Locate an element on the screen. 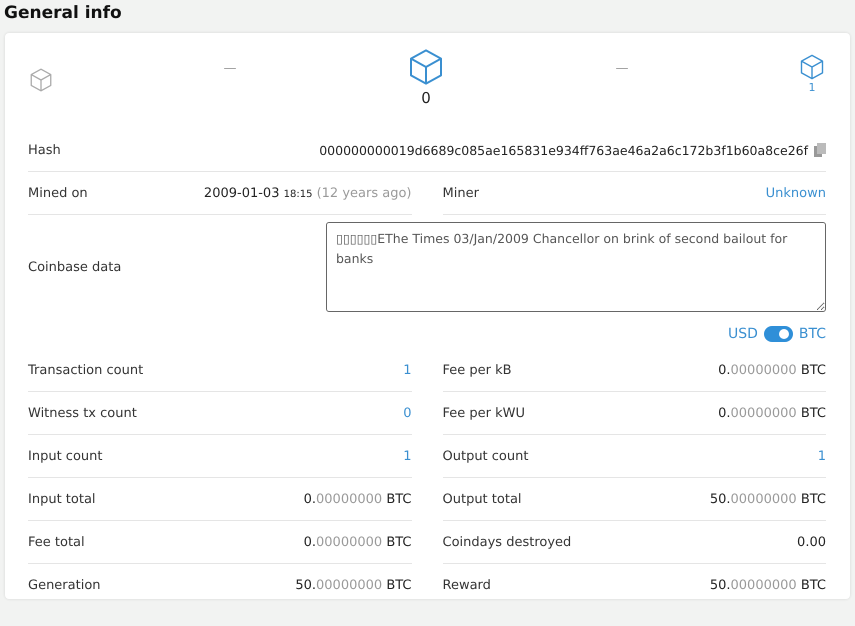  mined-date: 2009-01-03 18:15 (12 years ago) is located at coordinates (308, 193).